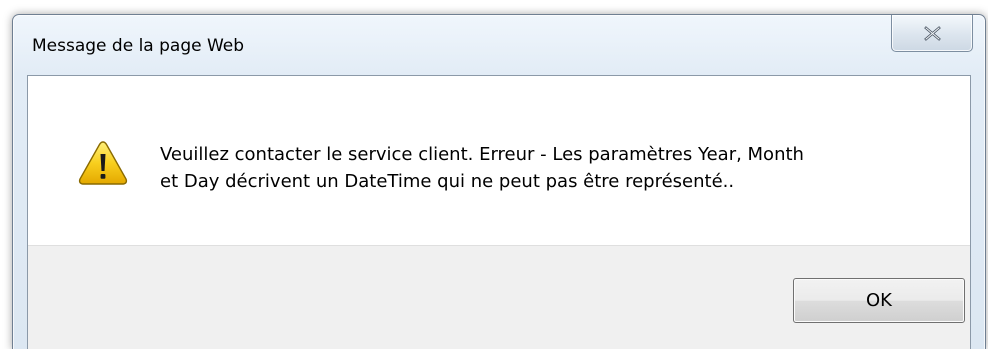  What do you see at coordinates (103, 163) in the screenshot?
I see `warning-icon` at bounding box center [103, 163].